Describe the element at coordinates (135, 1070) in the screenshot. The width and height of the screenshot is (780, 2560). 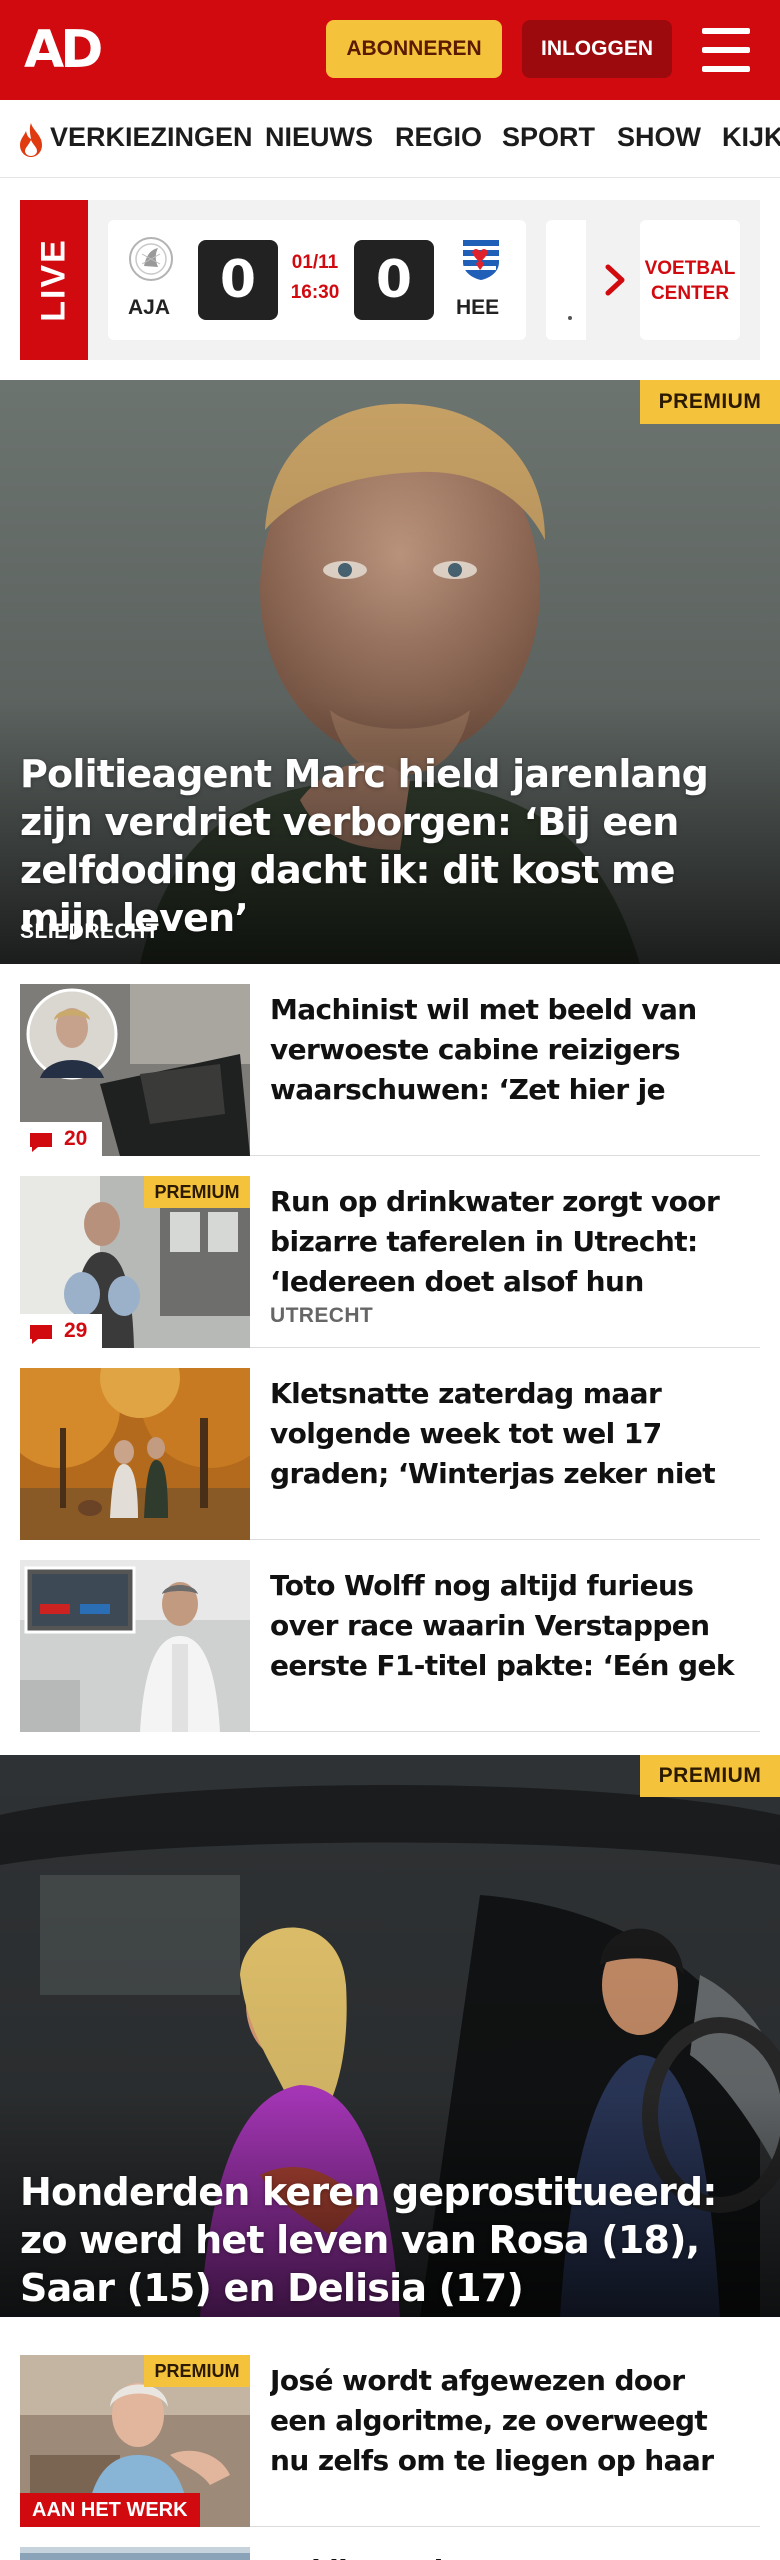
I see `article-thumbnail: 20` at that location.